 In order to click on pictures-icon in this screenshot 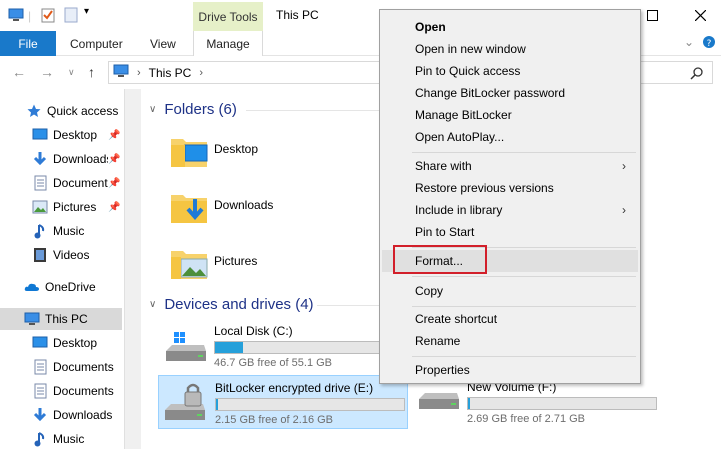, I will do `click(40, 207)`.